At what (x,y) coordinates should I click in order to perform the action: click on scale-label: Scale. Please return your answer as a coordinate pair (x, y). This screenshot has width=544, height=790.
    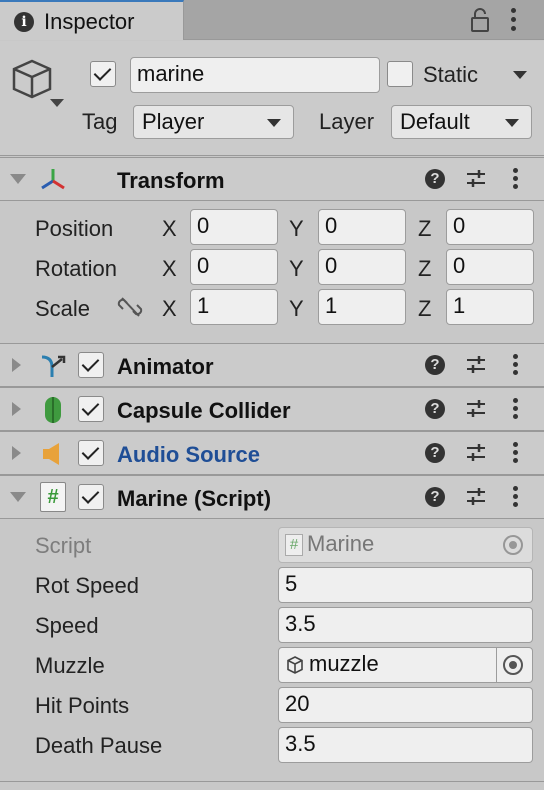
    Looking at the image, I should click on (63, 308).